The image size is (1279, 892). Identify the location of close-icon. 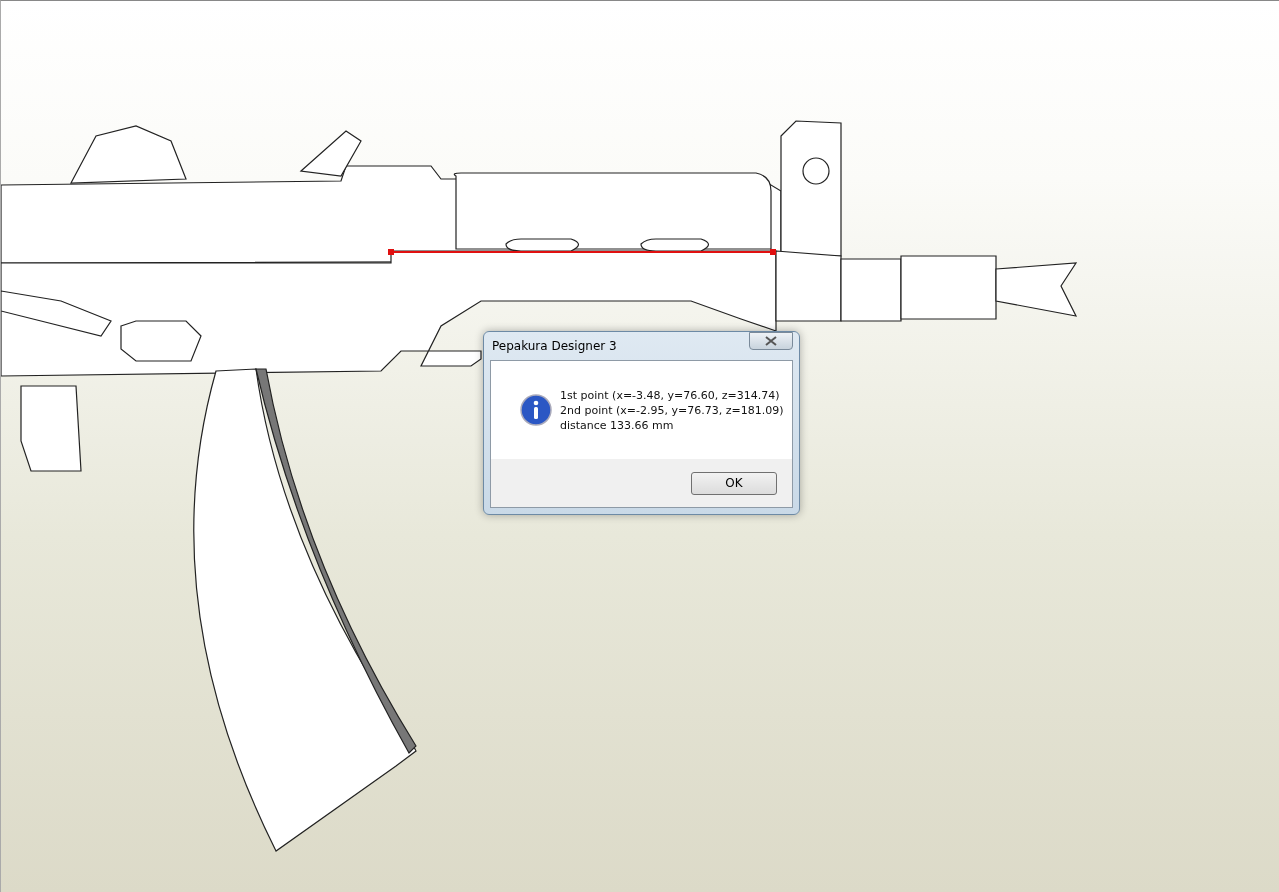
(771, 341).